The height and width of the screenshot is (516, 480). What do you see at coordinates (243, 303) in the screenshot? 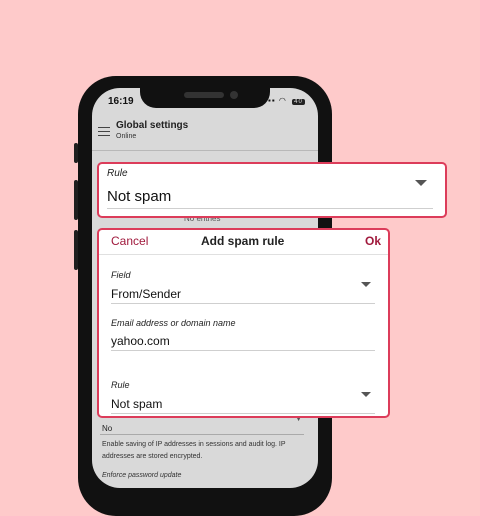
I see `field-underline` at bounding box center [243, 303].